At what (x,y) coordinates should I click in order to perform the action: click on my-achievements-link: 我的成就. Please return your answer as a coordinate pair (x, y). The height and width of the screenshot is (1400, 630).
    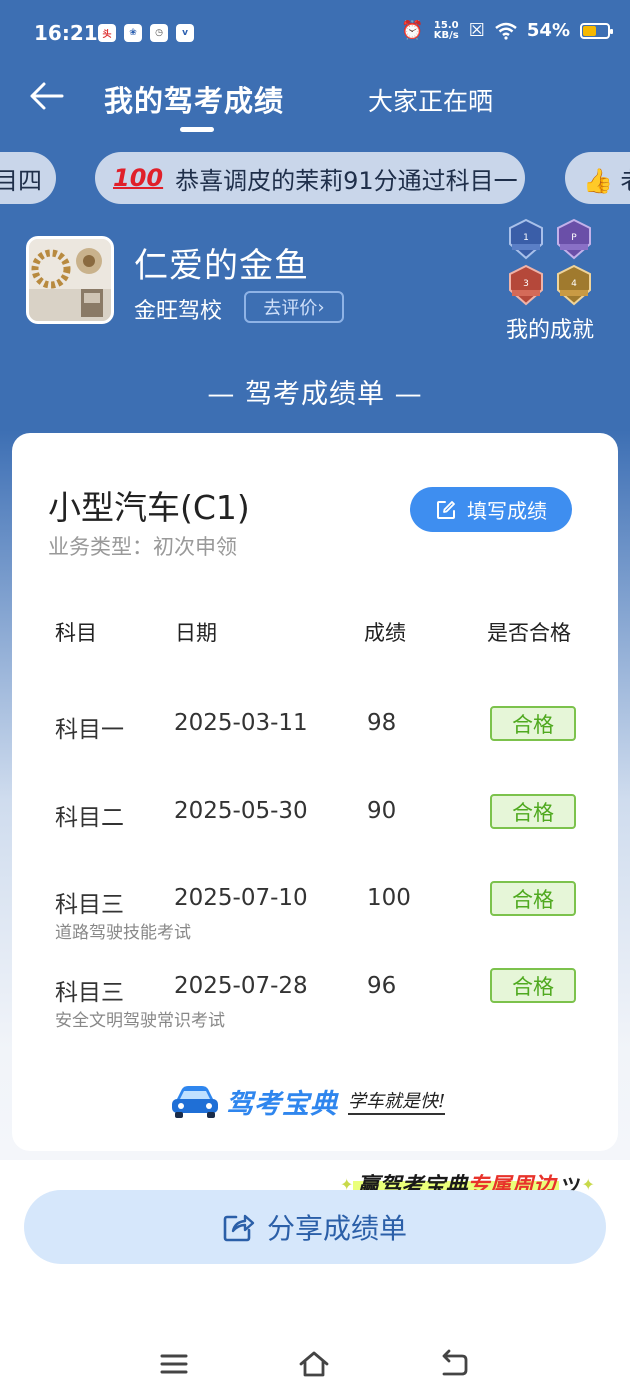
    Looking at the image, I should click on (550, 328).